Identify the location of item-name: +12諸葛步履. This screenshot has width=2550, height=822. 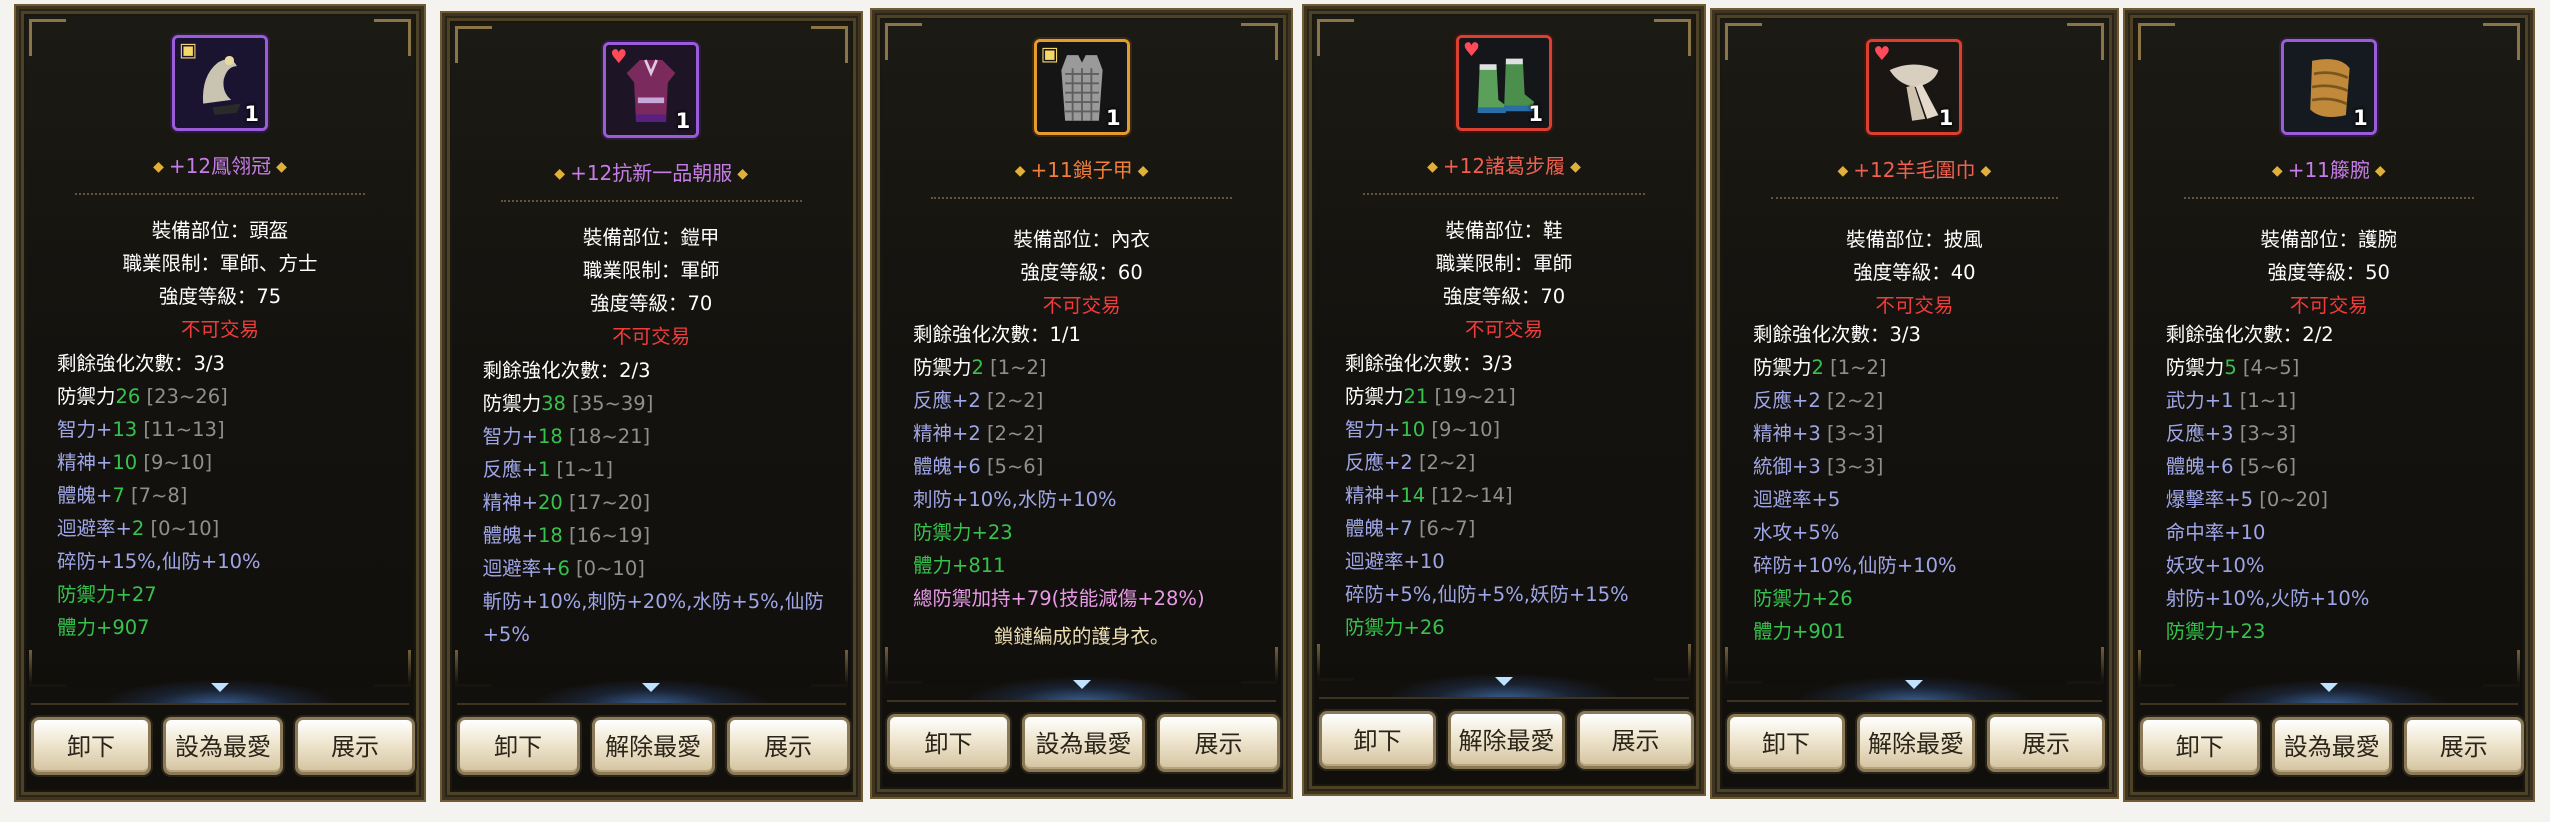
(1504, 166).